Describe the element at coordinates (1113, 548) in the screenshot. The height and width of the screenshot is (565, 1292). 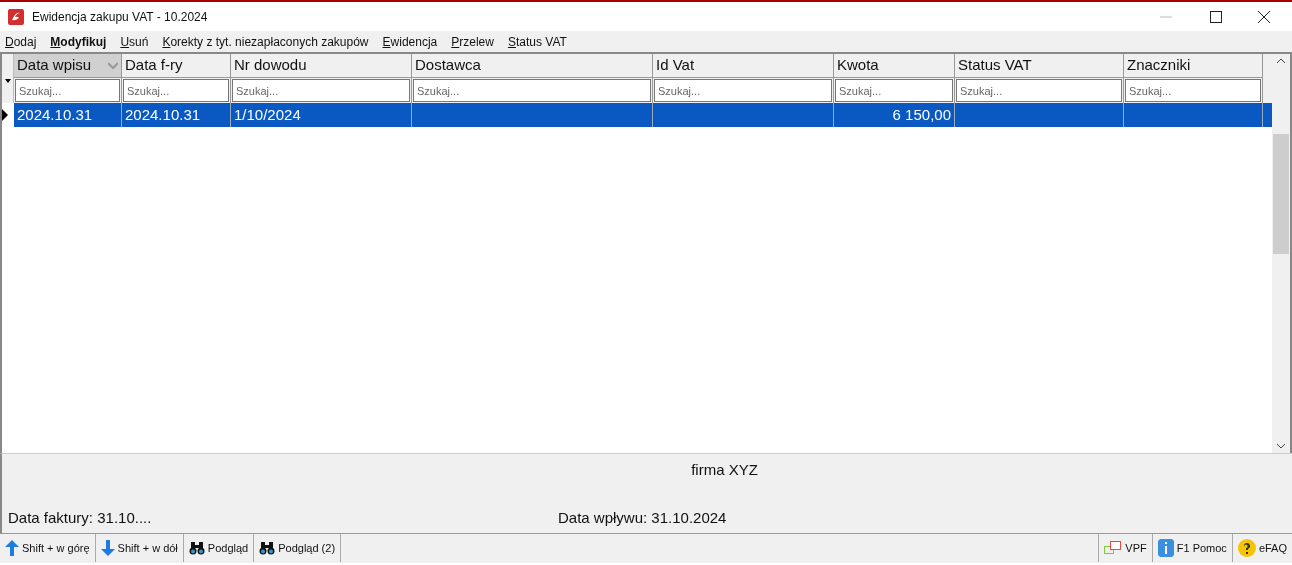
I see `monitors-icon` at that location.